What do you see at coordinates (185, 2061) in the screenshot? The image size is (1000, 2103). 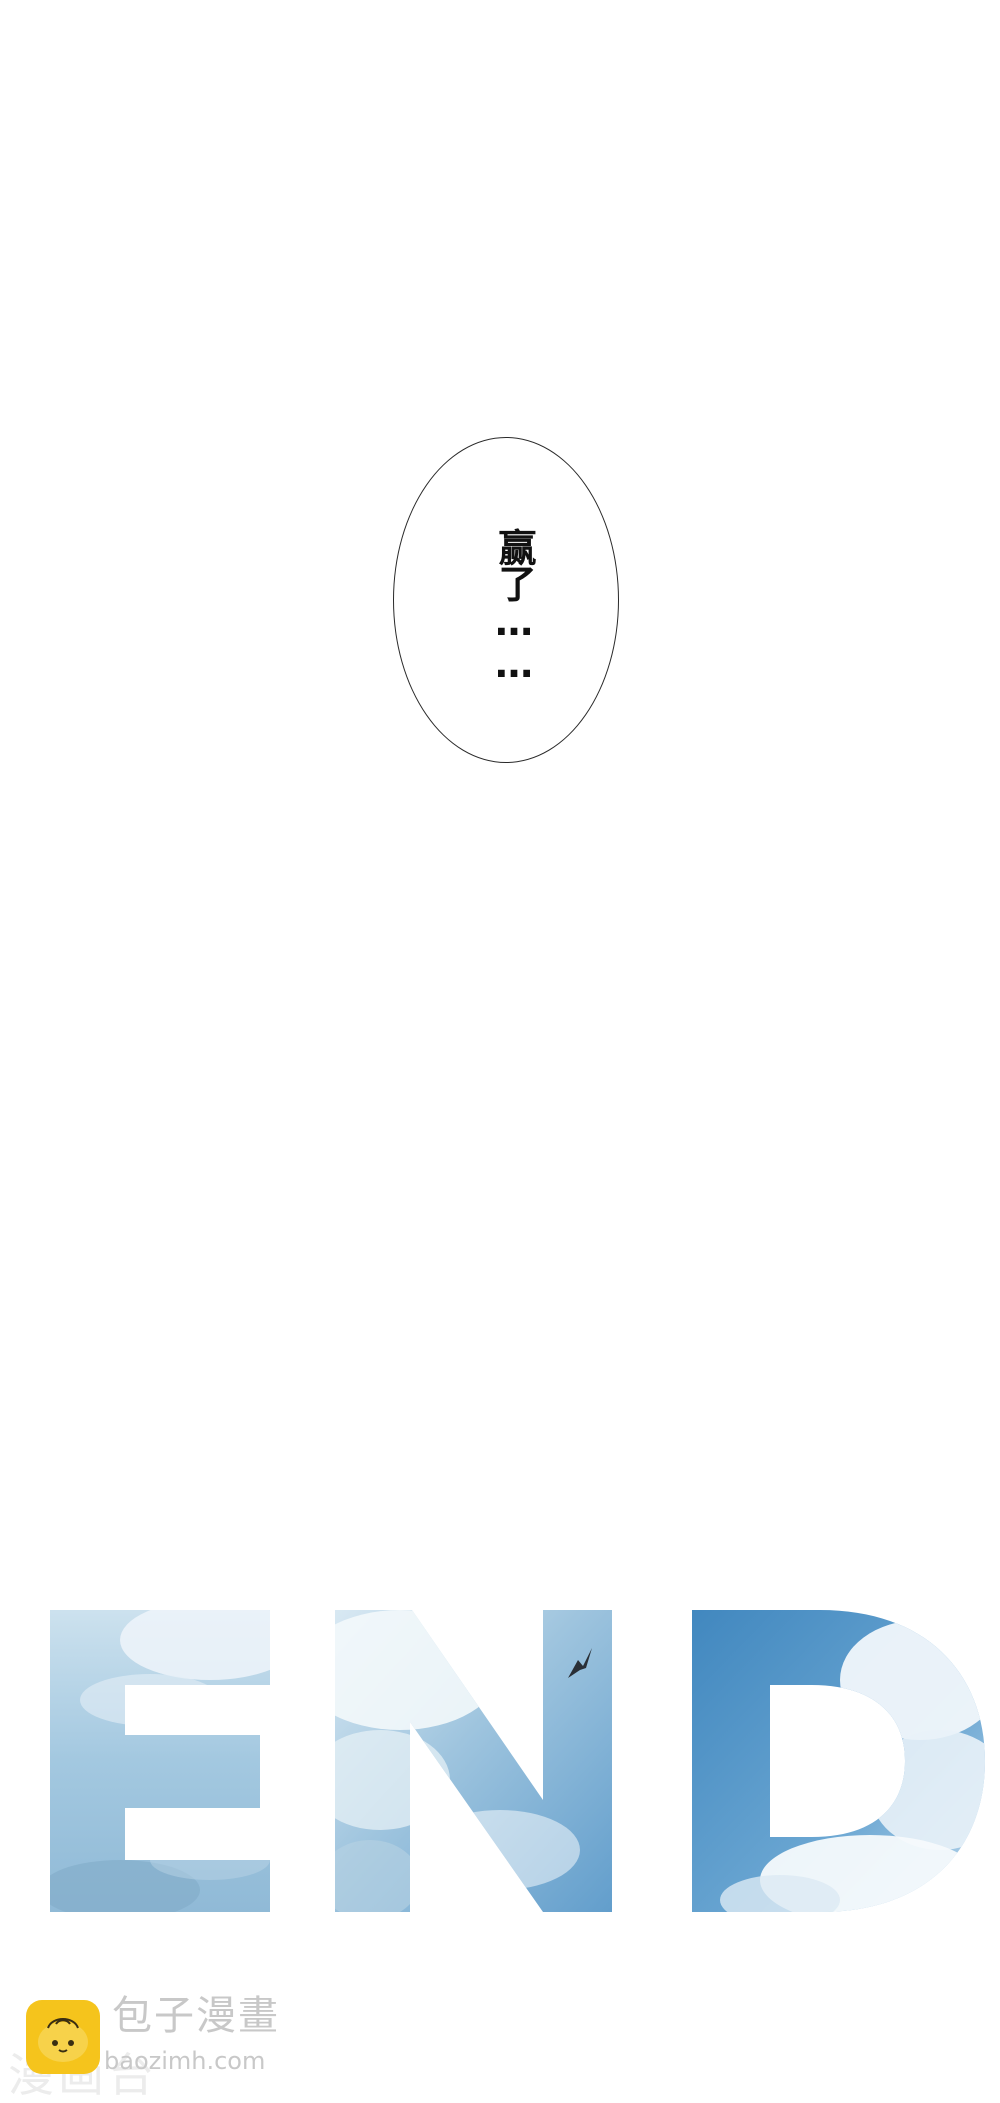 I see `watermark-url: baozimh.com` at bounding box center [185, 2061].